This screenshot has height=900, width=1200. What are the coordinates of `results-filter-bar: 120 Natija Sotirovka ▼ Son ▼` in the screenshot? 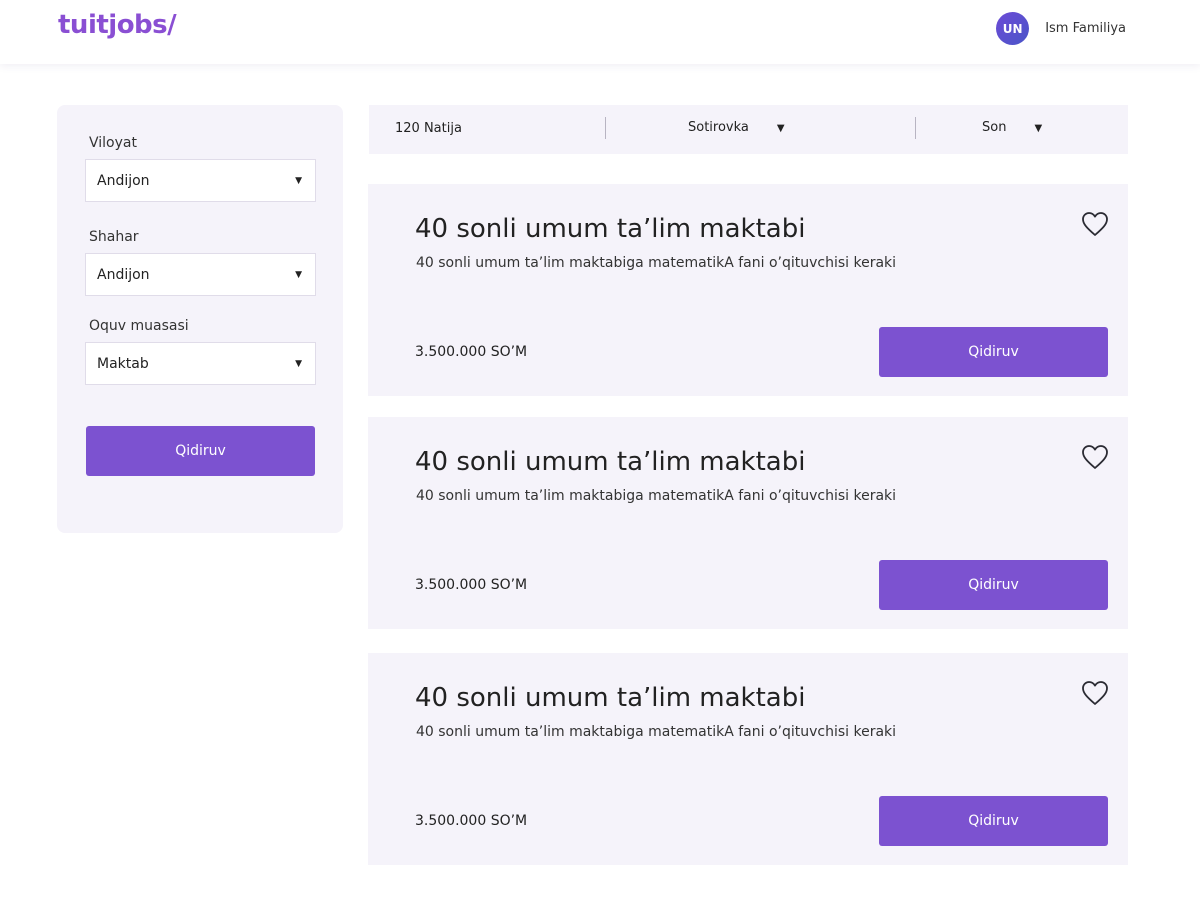 It's located at (748, 129).